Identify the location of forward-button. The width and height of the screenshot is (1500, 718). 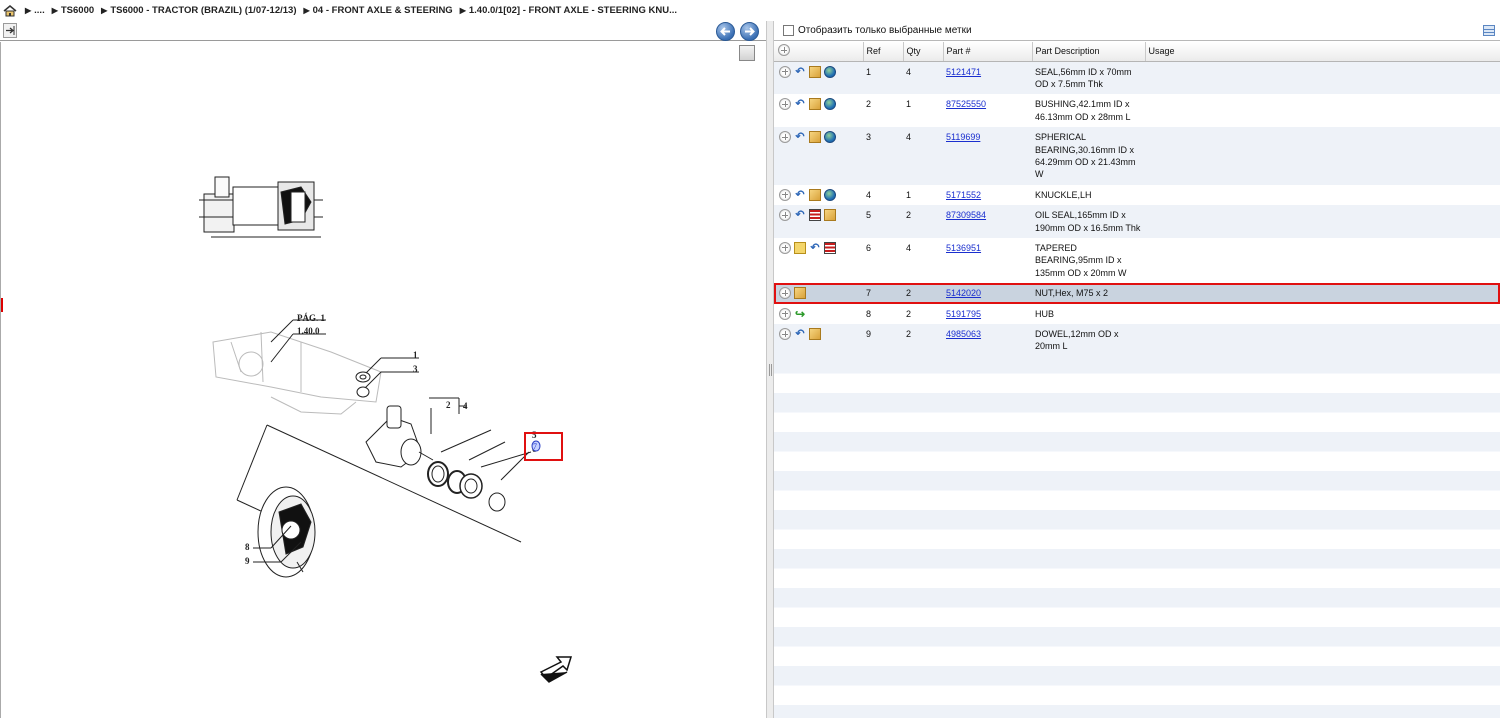
(749, 31).